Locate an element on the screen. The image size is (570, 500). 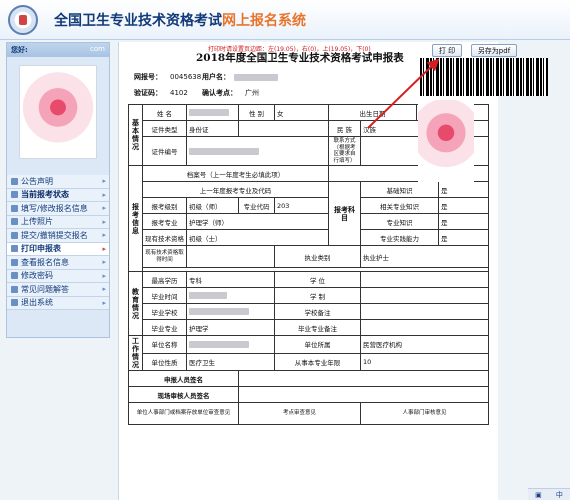
sidebar-item-faq: 常见问题解答 ▸ is located at coordinates (58, 290).